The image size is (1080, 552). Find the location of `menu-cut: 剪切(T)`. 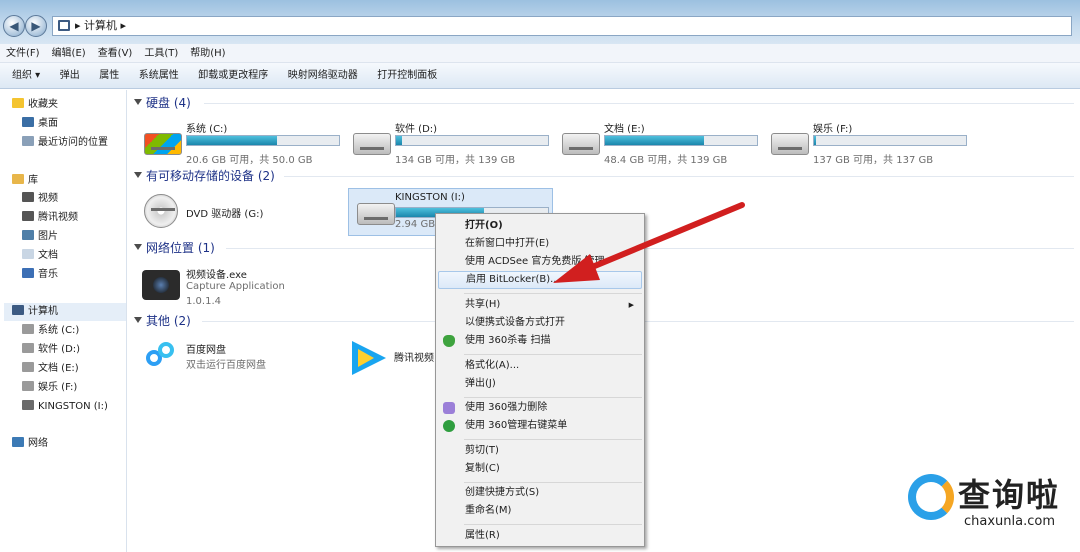

menu-cut: 剪切(T) is located at coordinates (540, 451).